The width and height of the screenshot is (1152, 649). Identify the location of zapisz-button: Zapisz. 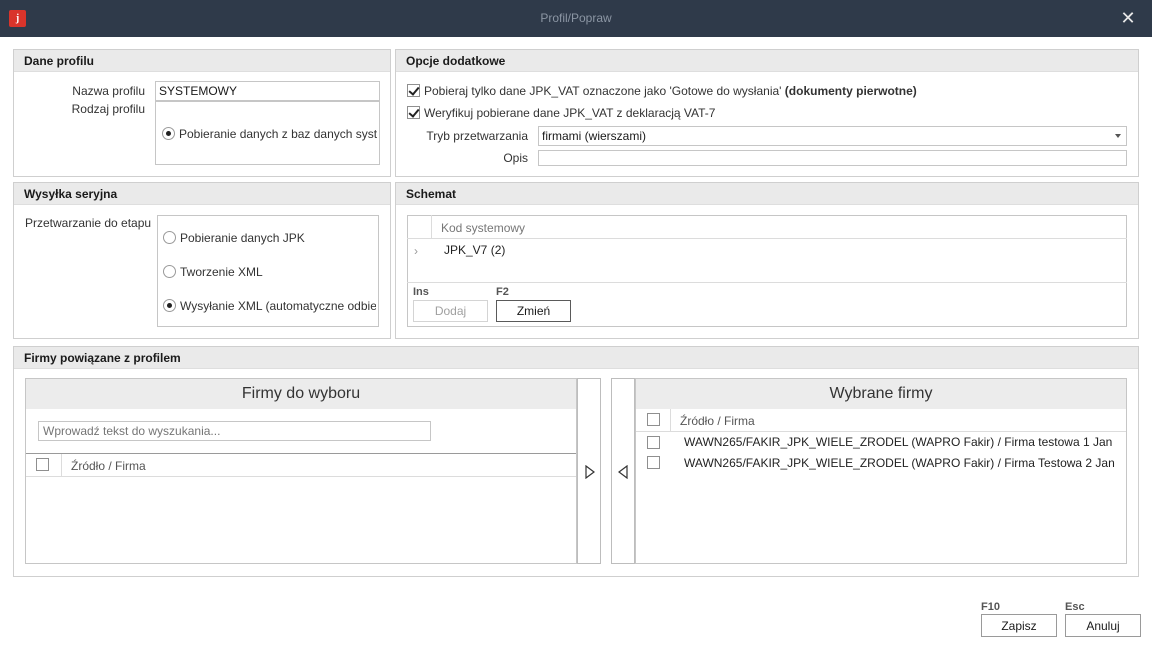
(1019, 625).